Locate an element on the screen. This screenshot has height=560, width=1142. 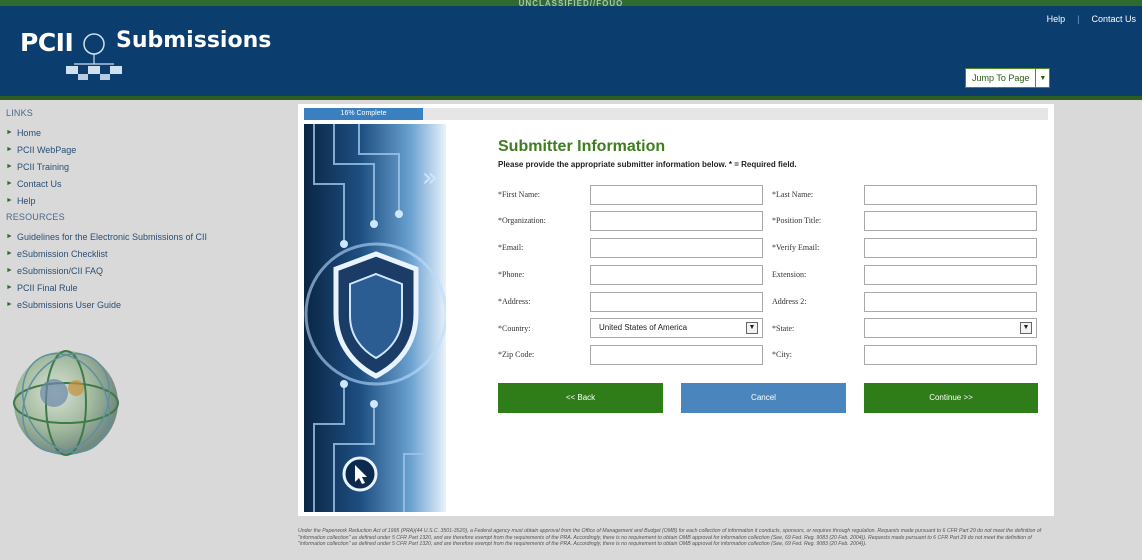
address2-label: Address 2: is located at coordinates (789, 301).